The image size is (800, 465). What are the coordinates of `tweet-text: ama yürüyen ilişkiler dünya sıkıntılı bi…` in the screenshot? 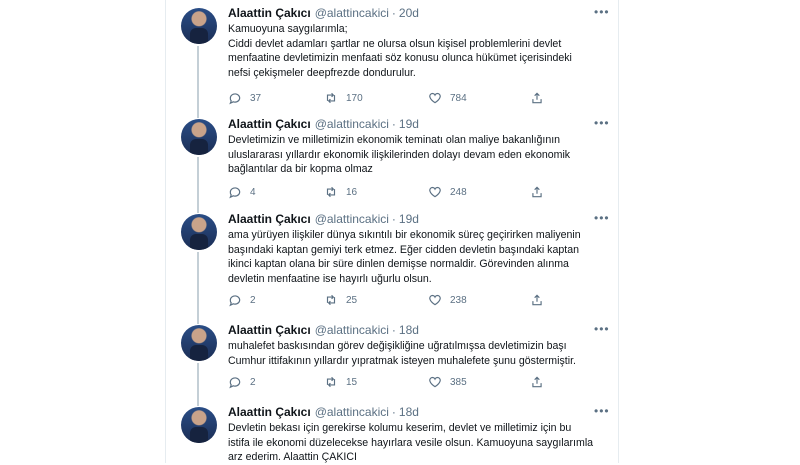 It's located at (404, 257).